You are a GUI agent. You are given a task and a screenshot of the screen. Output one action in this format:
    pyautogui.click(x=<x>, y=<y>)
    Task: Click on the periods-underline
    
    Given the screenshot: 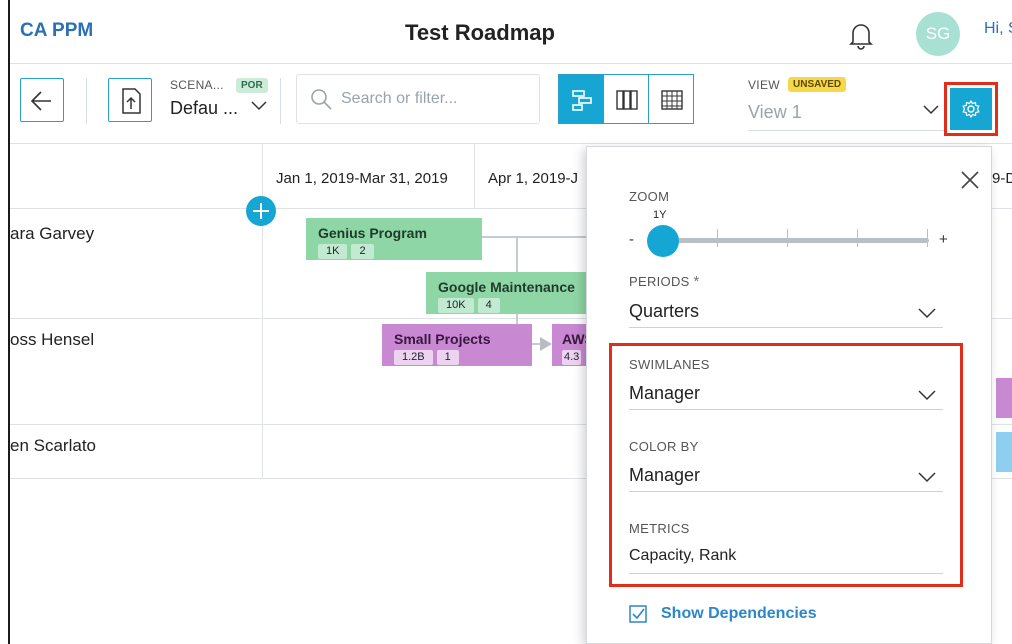 What is the action you would take?
    pyautogui.click(x=786, y=327)
    